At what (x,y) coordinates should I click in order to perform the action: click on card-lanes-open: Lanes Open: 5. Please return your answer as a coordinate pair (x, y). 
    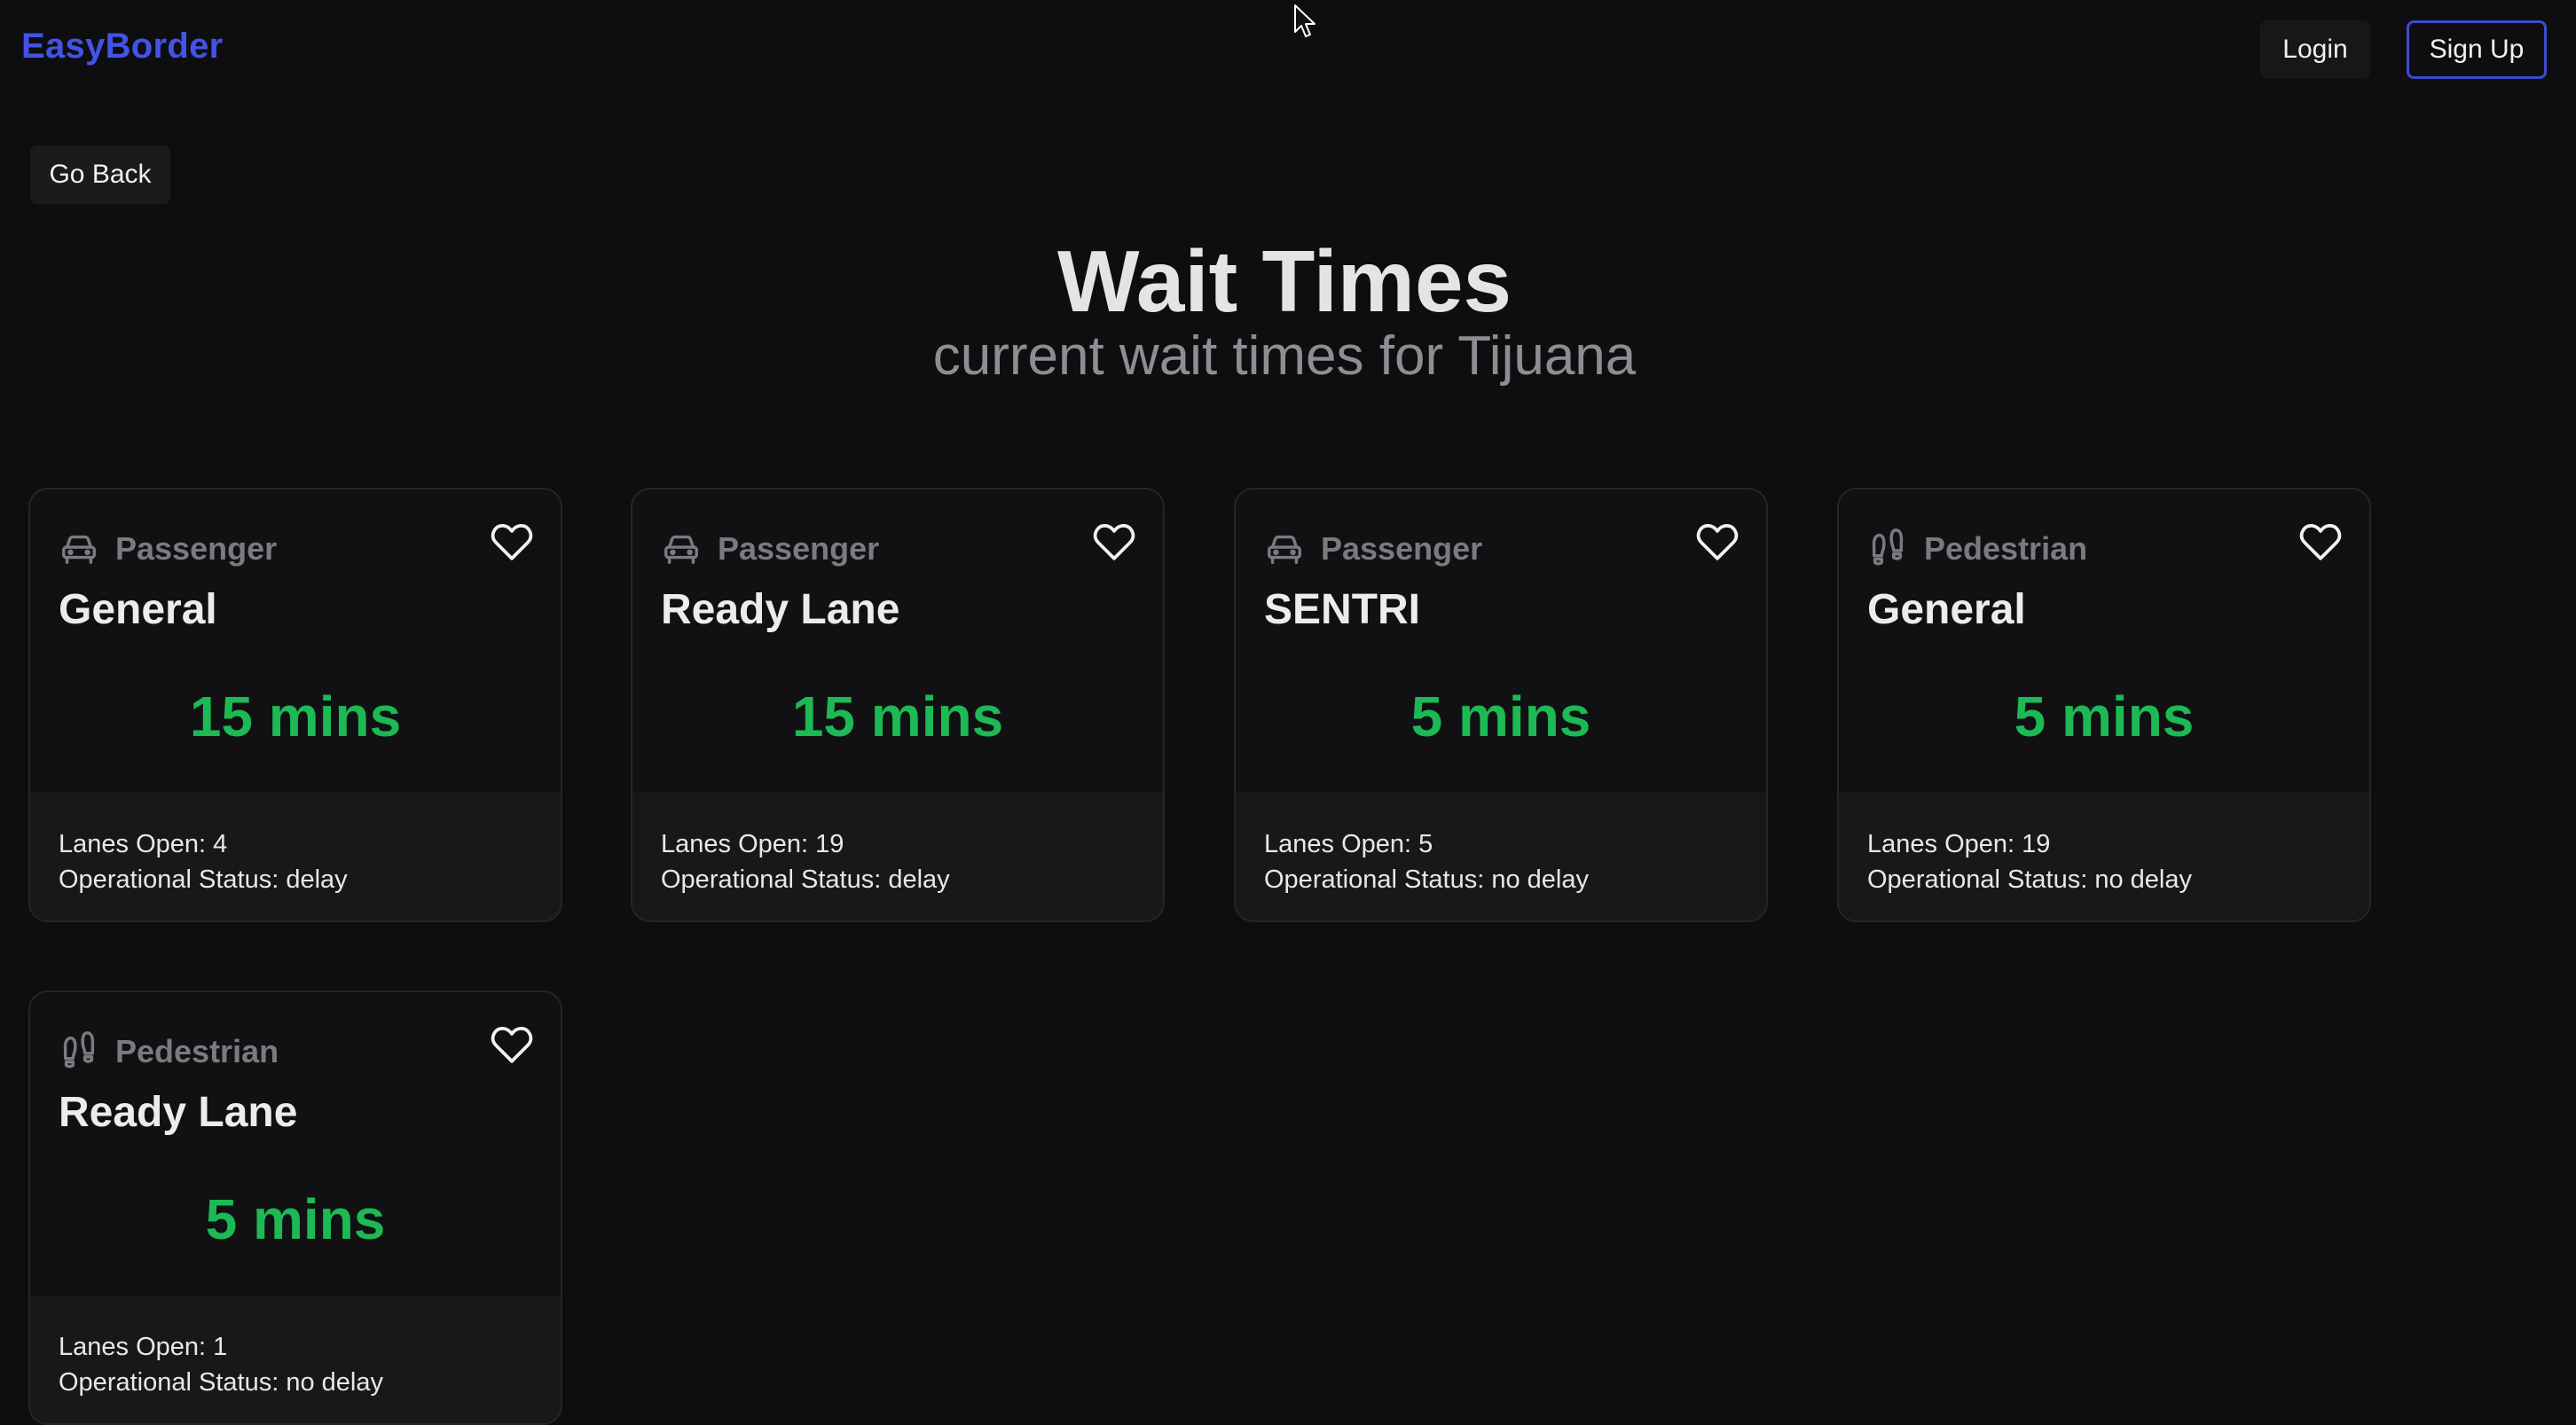
    Looking at the image, I should click on (1348, 844).